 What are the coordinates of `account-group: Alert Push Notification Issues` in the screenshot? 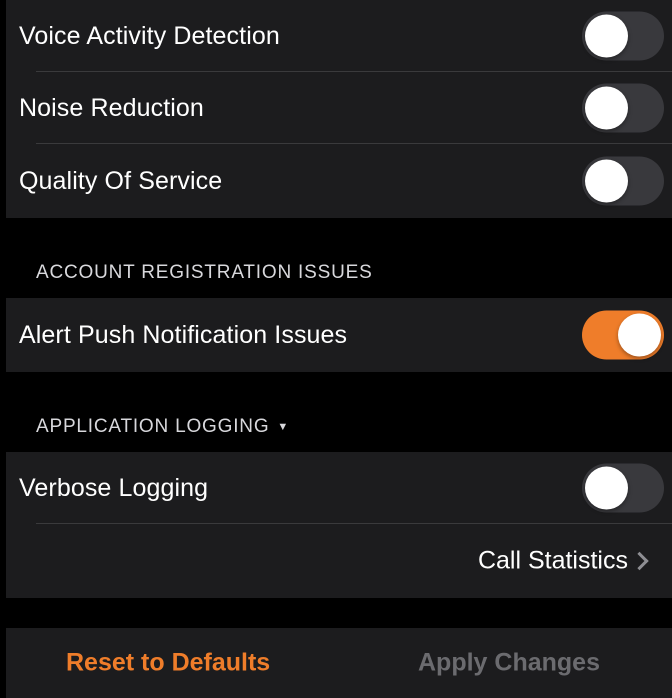 It's located at (339, 335).